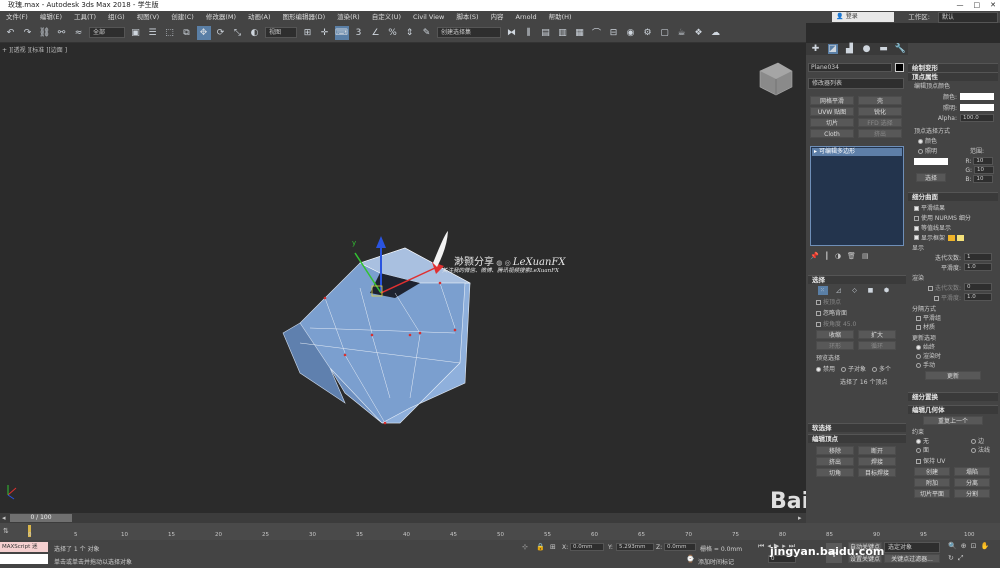 This screenshot has width=1000, height=568. Describe the element at coordinates (170, 33) in the screenshot. I see `rect-region-icon: ⬚` at that location.